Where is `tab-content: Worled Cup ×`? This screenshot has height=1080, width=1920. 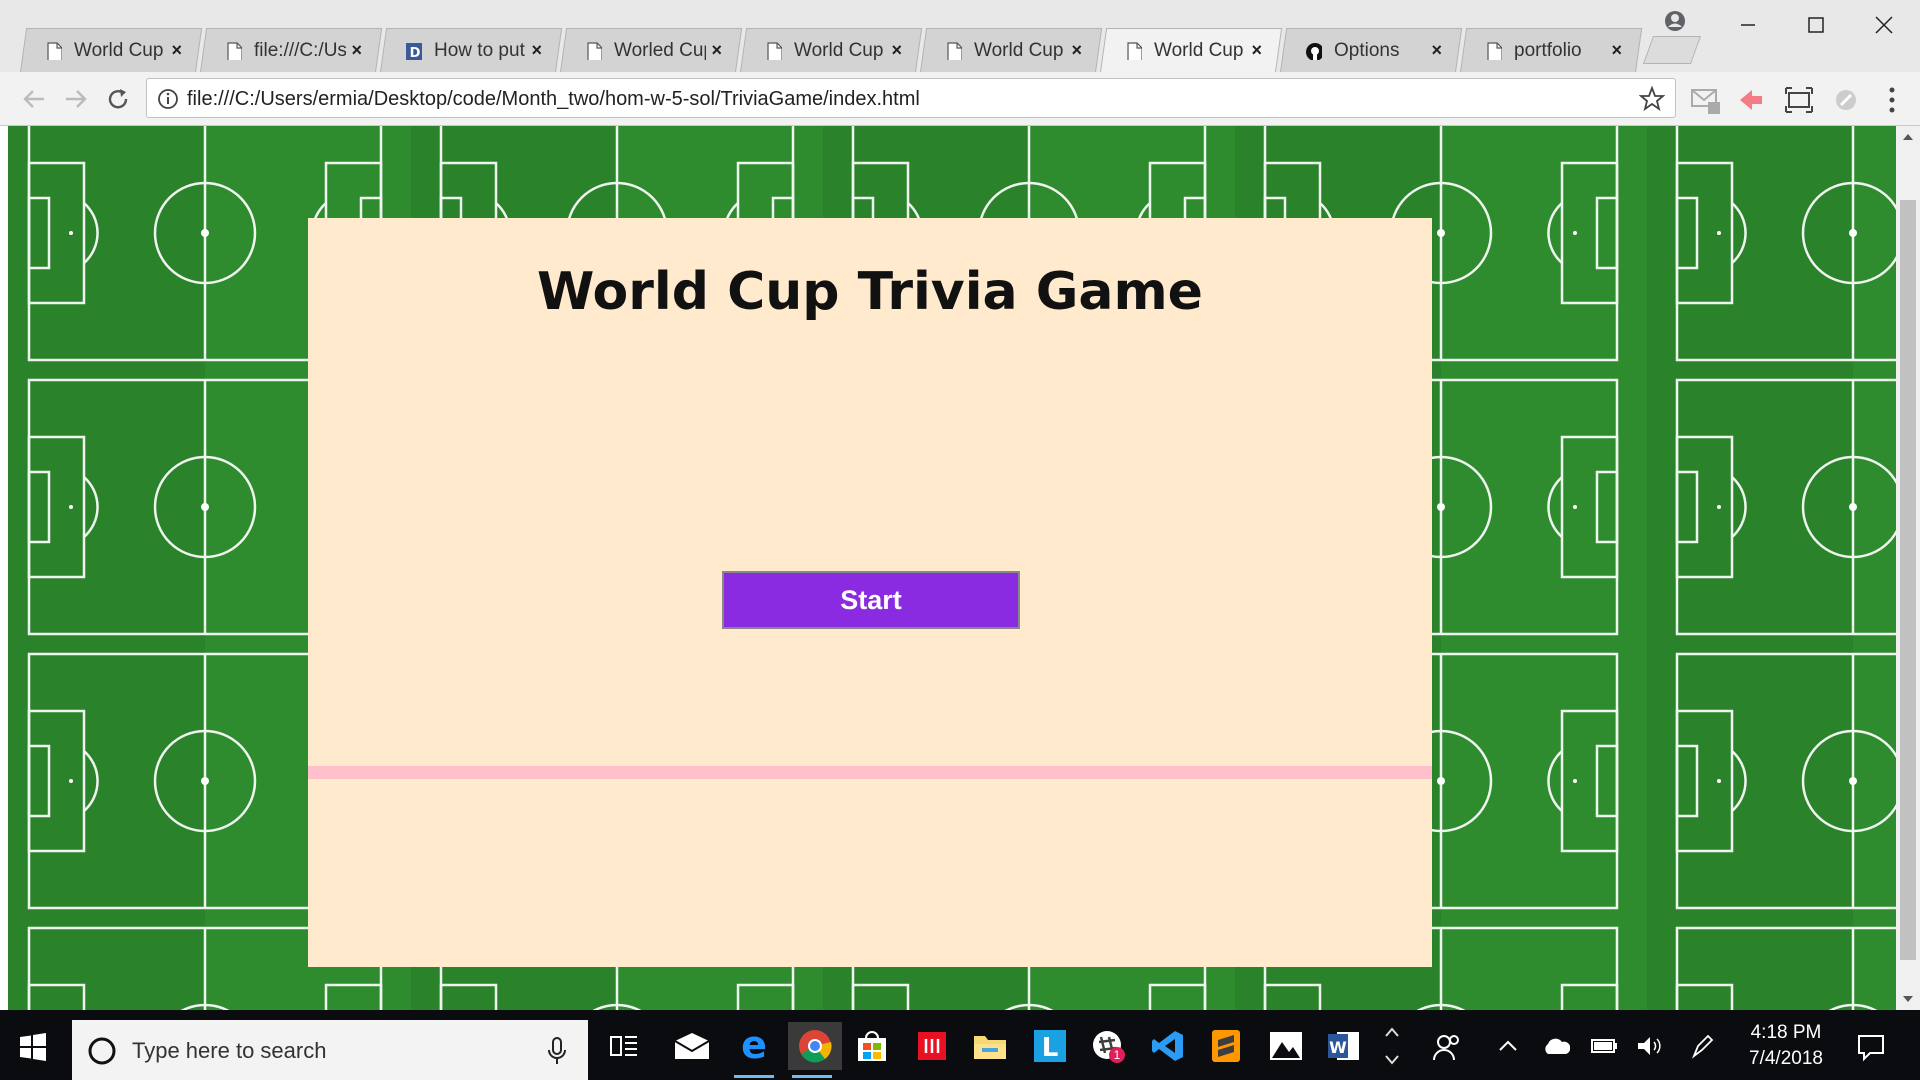 tab-content: Worled Cup × is located at coordinates (651, 50).